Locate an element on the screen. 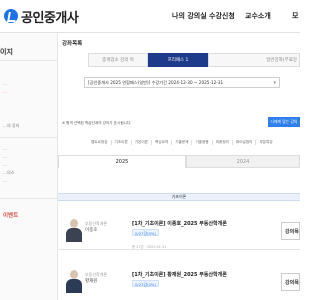 The width and height of the screenshot is (320, 300). header: 공인중개사 나의 강의실 수강신청 교수소개 모 is located at coordinates (150, 16).